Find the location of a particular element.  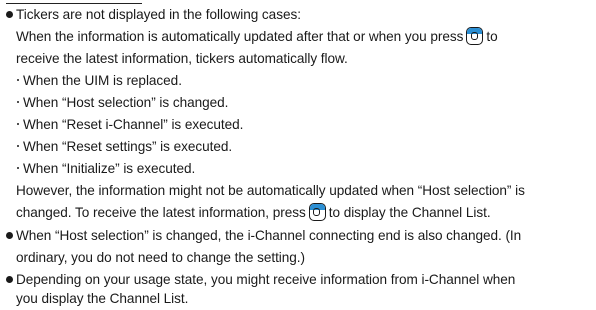

case-item: When “Host selection” is changed. is located at coordinates (122, 103).